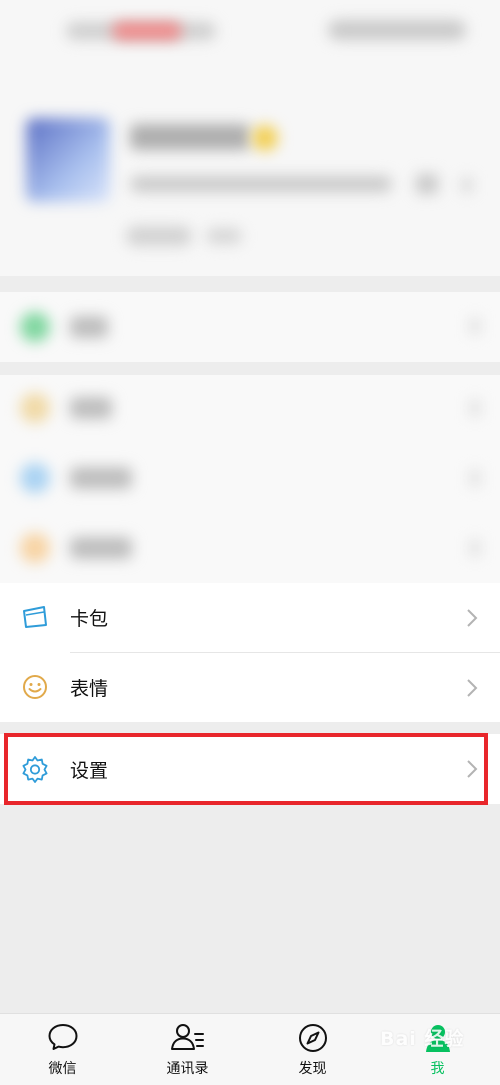  Describe the element at coordinates (224, 236) in the screenshot. I see `status-extra` at that location.